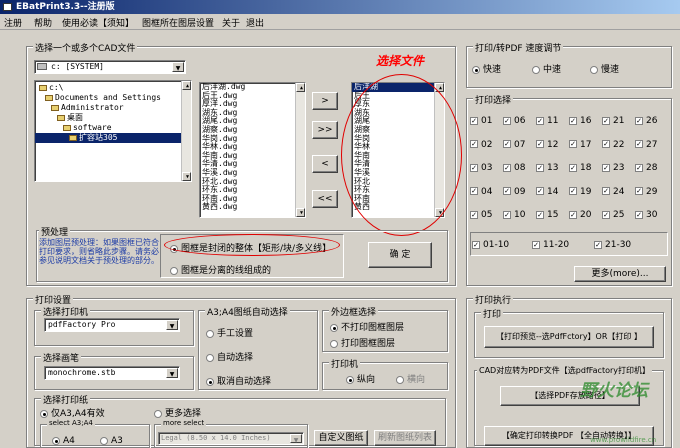 This screenshot has width=680, height=448. What do you see at coordinates (514, 168) in the screenshot?
I see `print-checkbox: ✓ 08` at bounding box center [514, 168].